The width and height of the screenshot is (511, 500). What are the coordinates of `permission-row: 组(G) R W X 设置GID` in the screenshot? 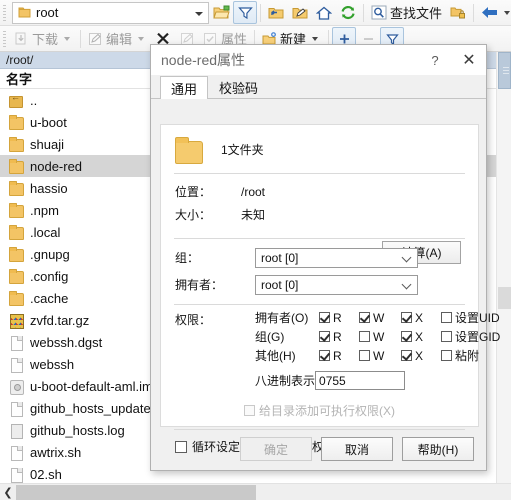 It's located at (377, 336).